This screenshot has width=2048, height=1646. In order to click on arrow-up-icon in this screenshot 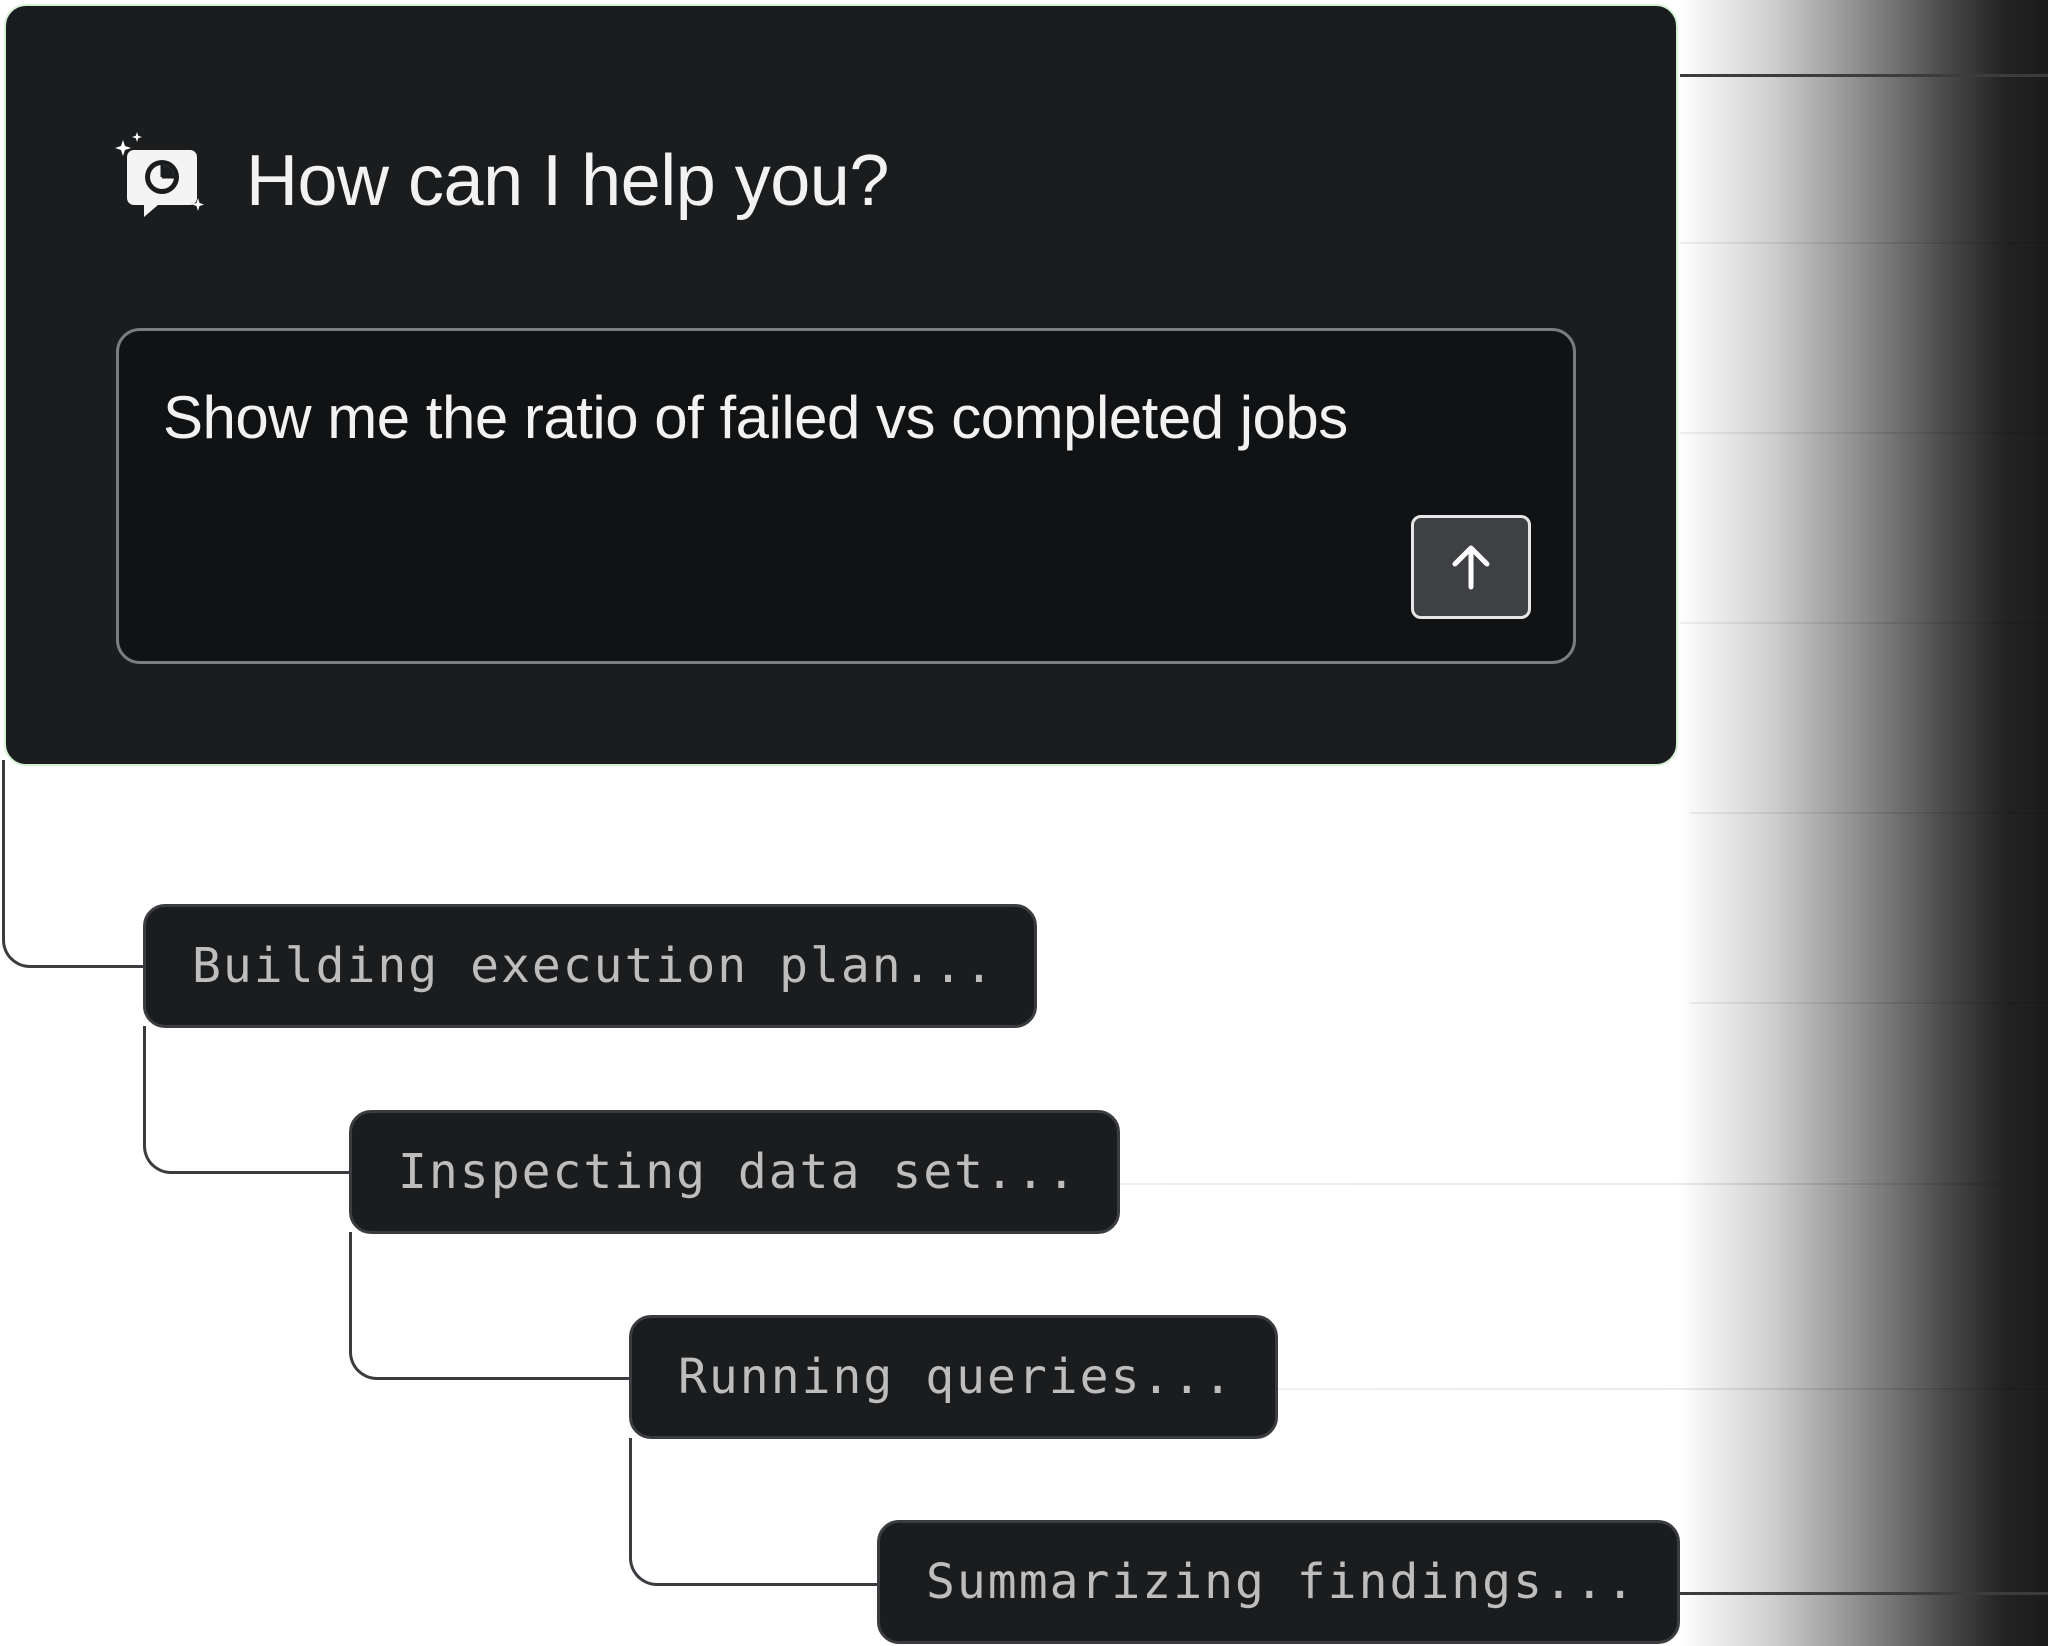, I will do `click(1471, 567)`.